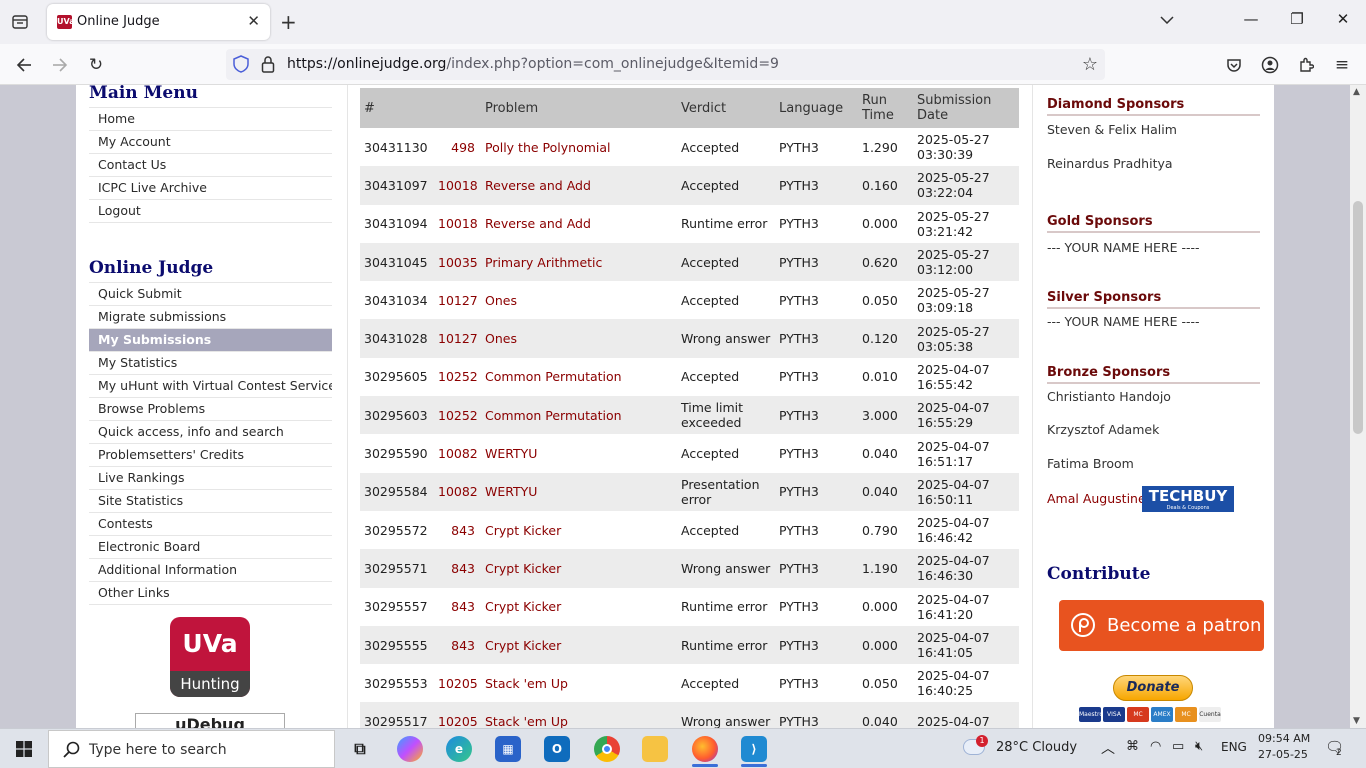 This screenshot has height=768, width=1366. I want to click on browser-tab: UVa Online Judge ✕, so click(158, 22).